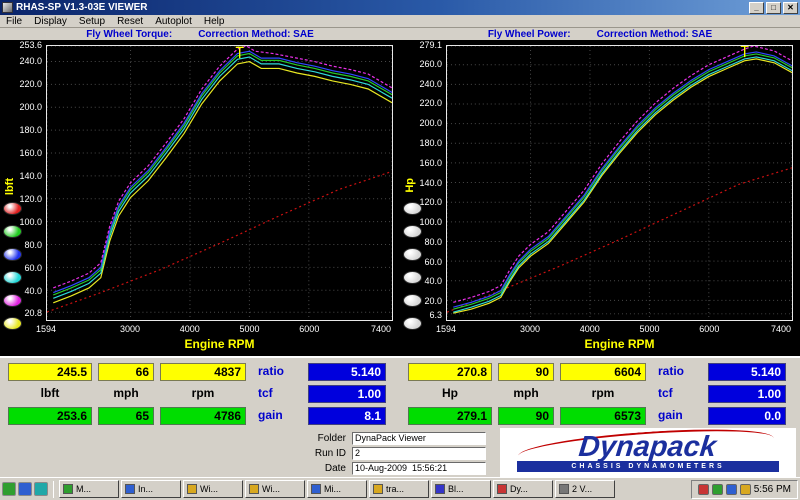 This screenshot has width=800, height=500. What do you see at coordinates (33, 291) in the screenshot?
I see `y-tick-label: 40.0` at bounding box center [33, 291].